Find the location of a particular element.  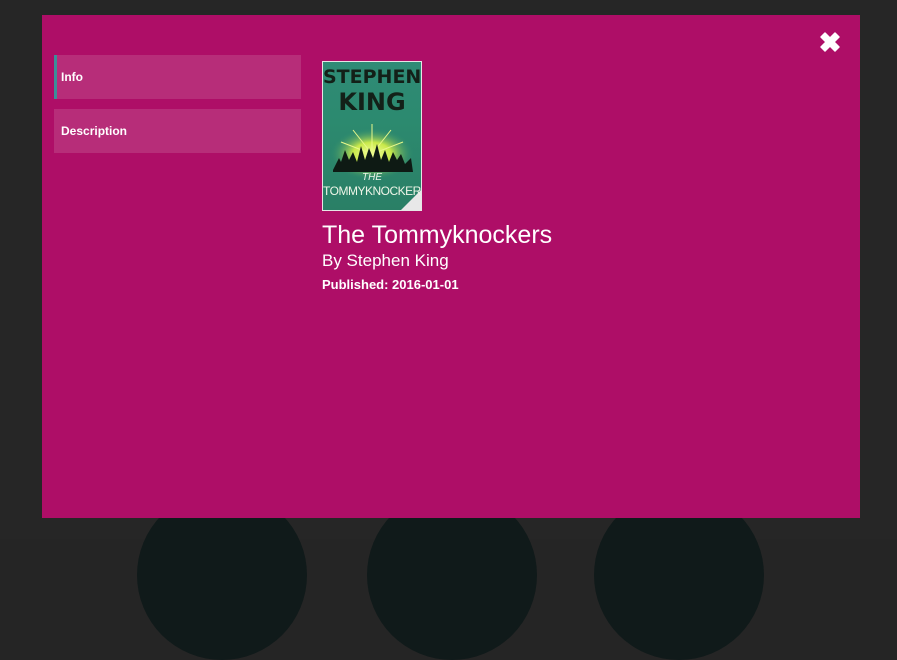

cover-author-last: KING is located at coordinates (372, 102).